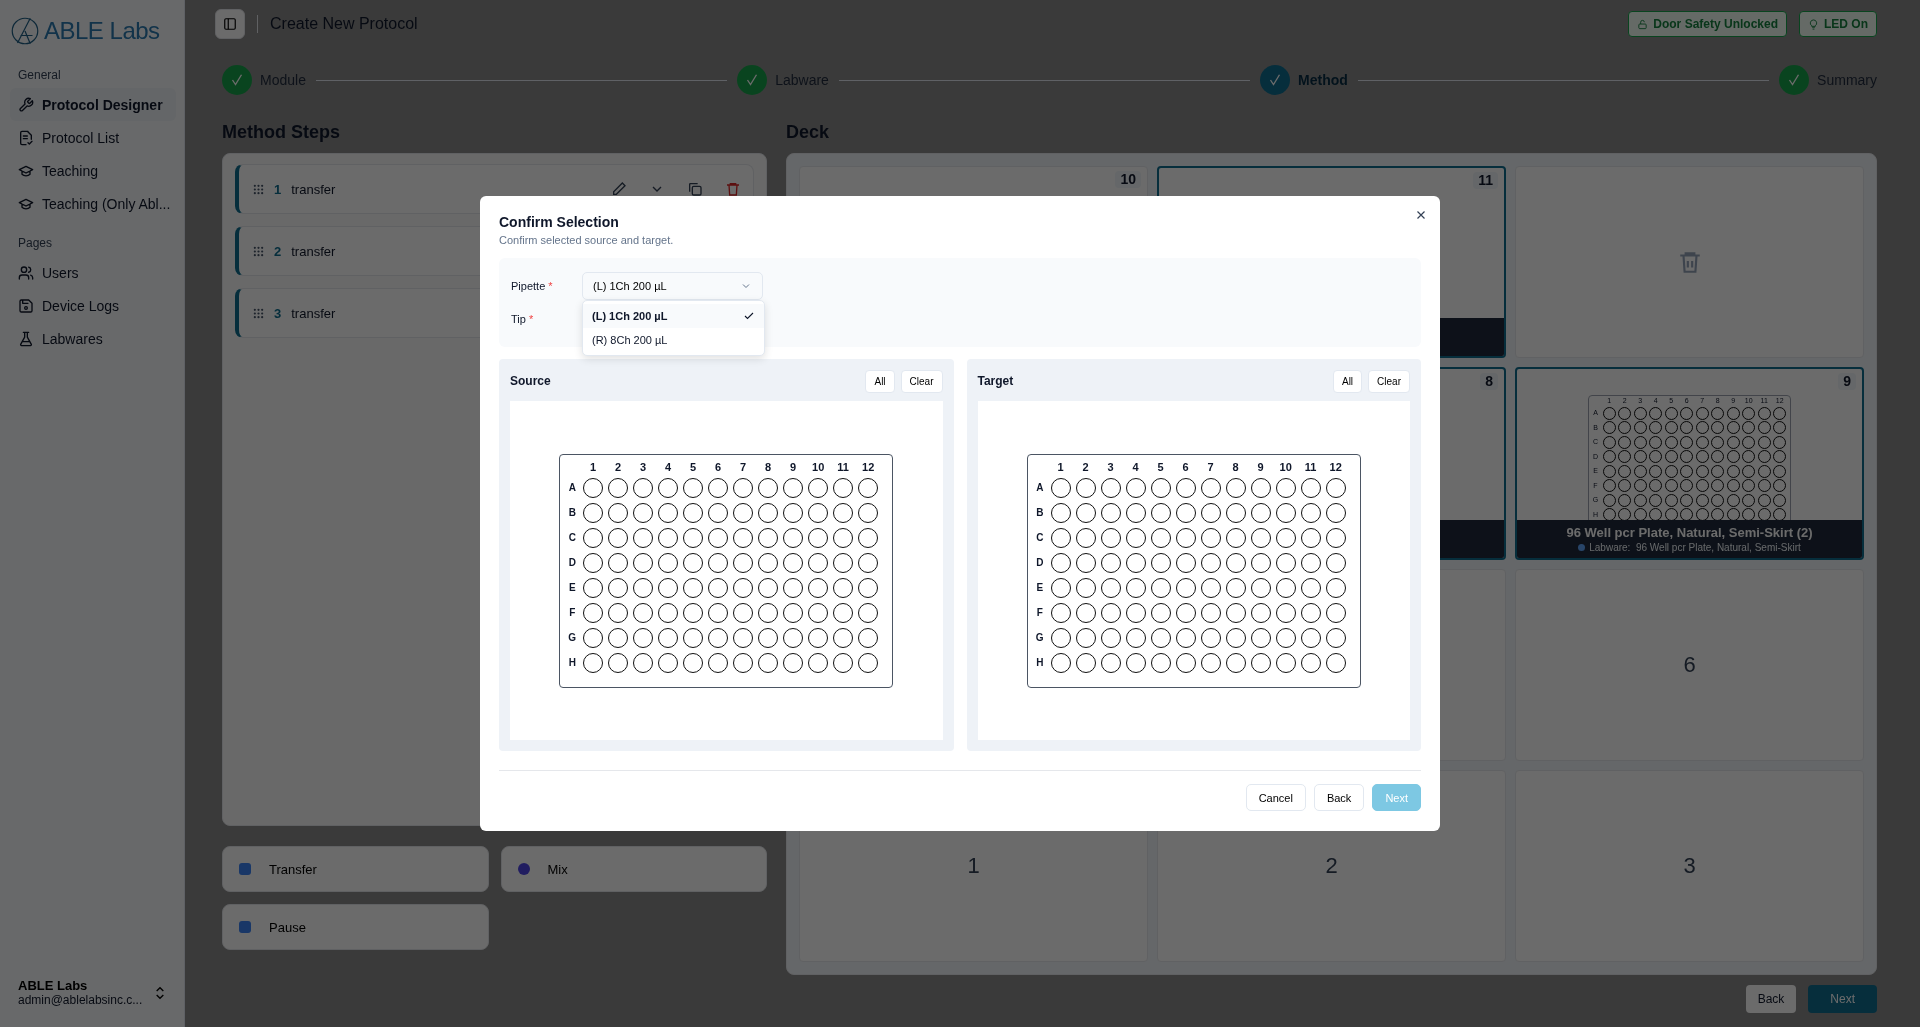 The height and width of the screenshot is (1027, 1920). I want to click on dialog-subtitle: Confirm selected source and target., so click(587, 240).